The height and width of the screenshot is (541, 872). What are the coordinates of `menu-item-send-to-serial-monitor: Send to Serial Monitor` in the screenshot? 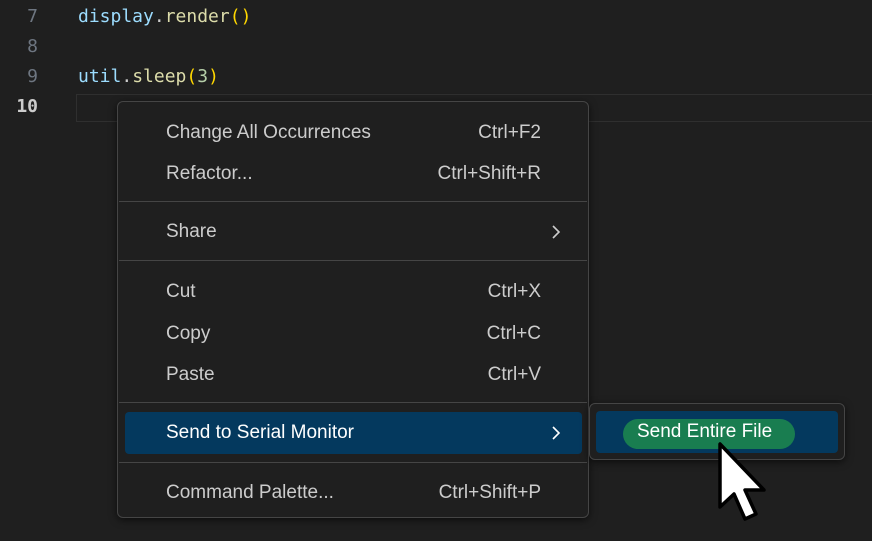 It's located at (353, 433).